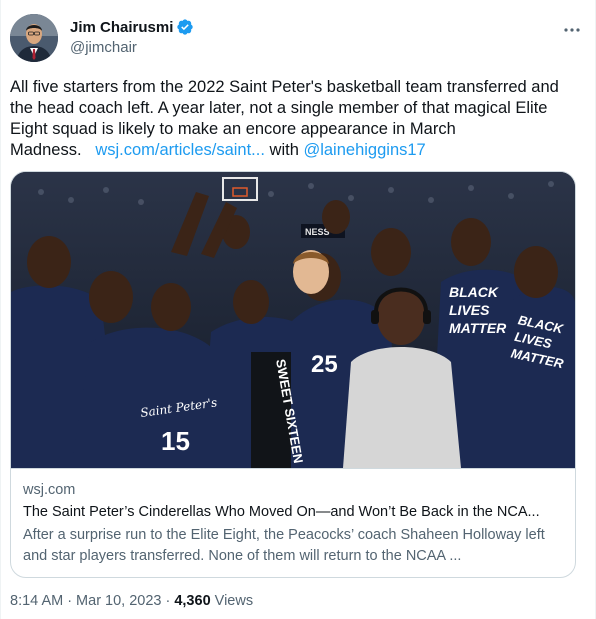  I want to click on jersey-number-left: 15, so click(175, 441).